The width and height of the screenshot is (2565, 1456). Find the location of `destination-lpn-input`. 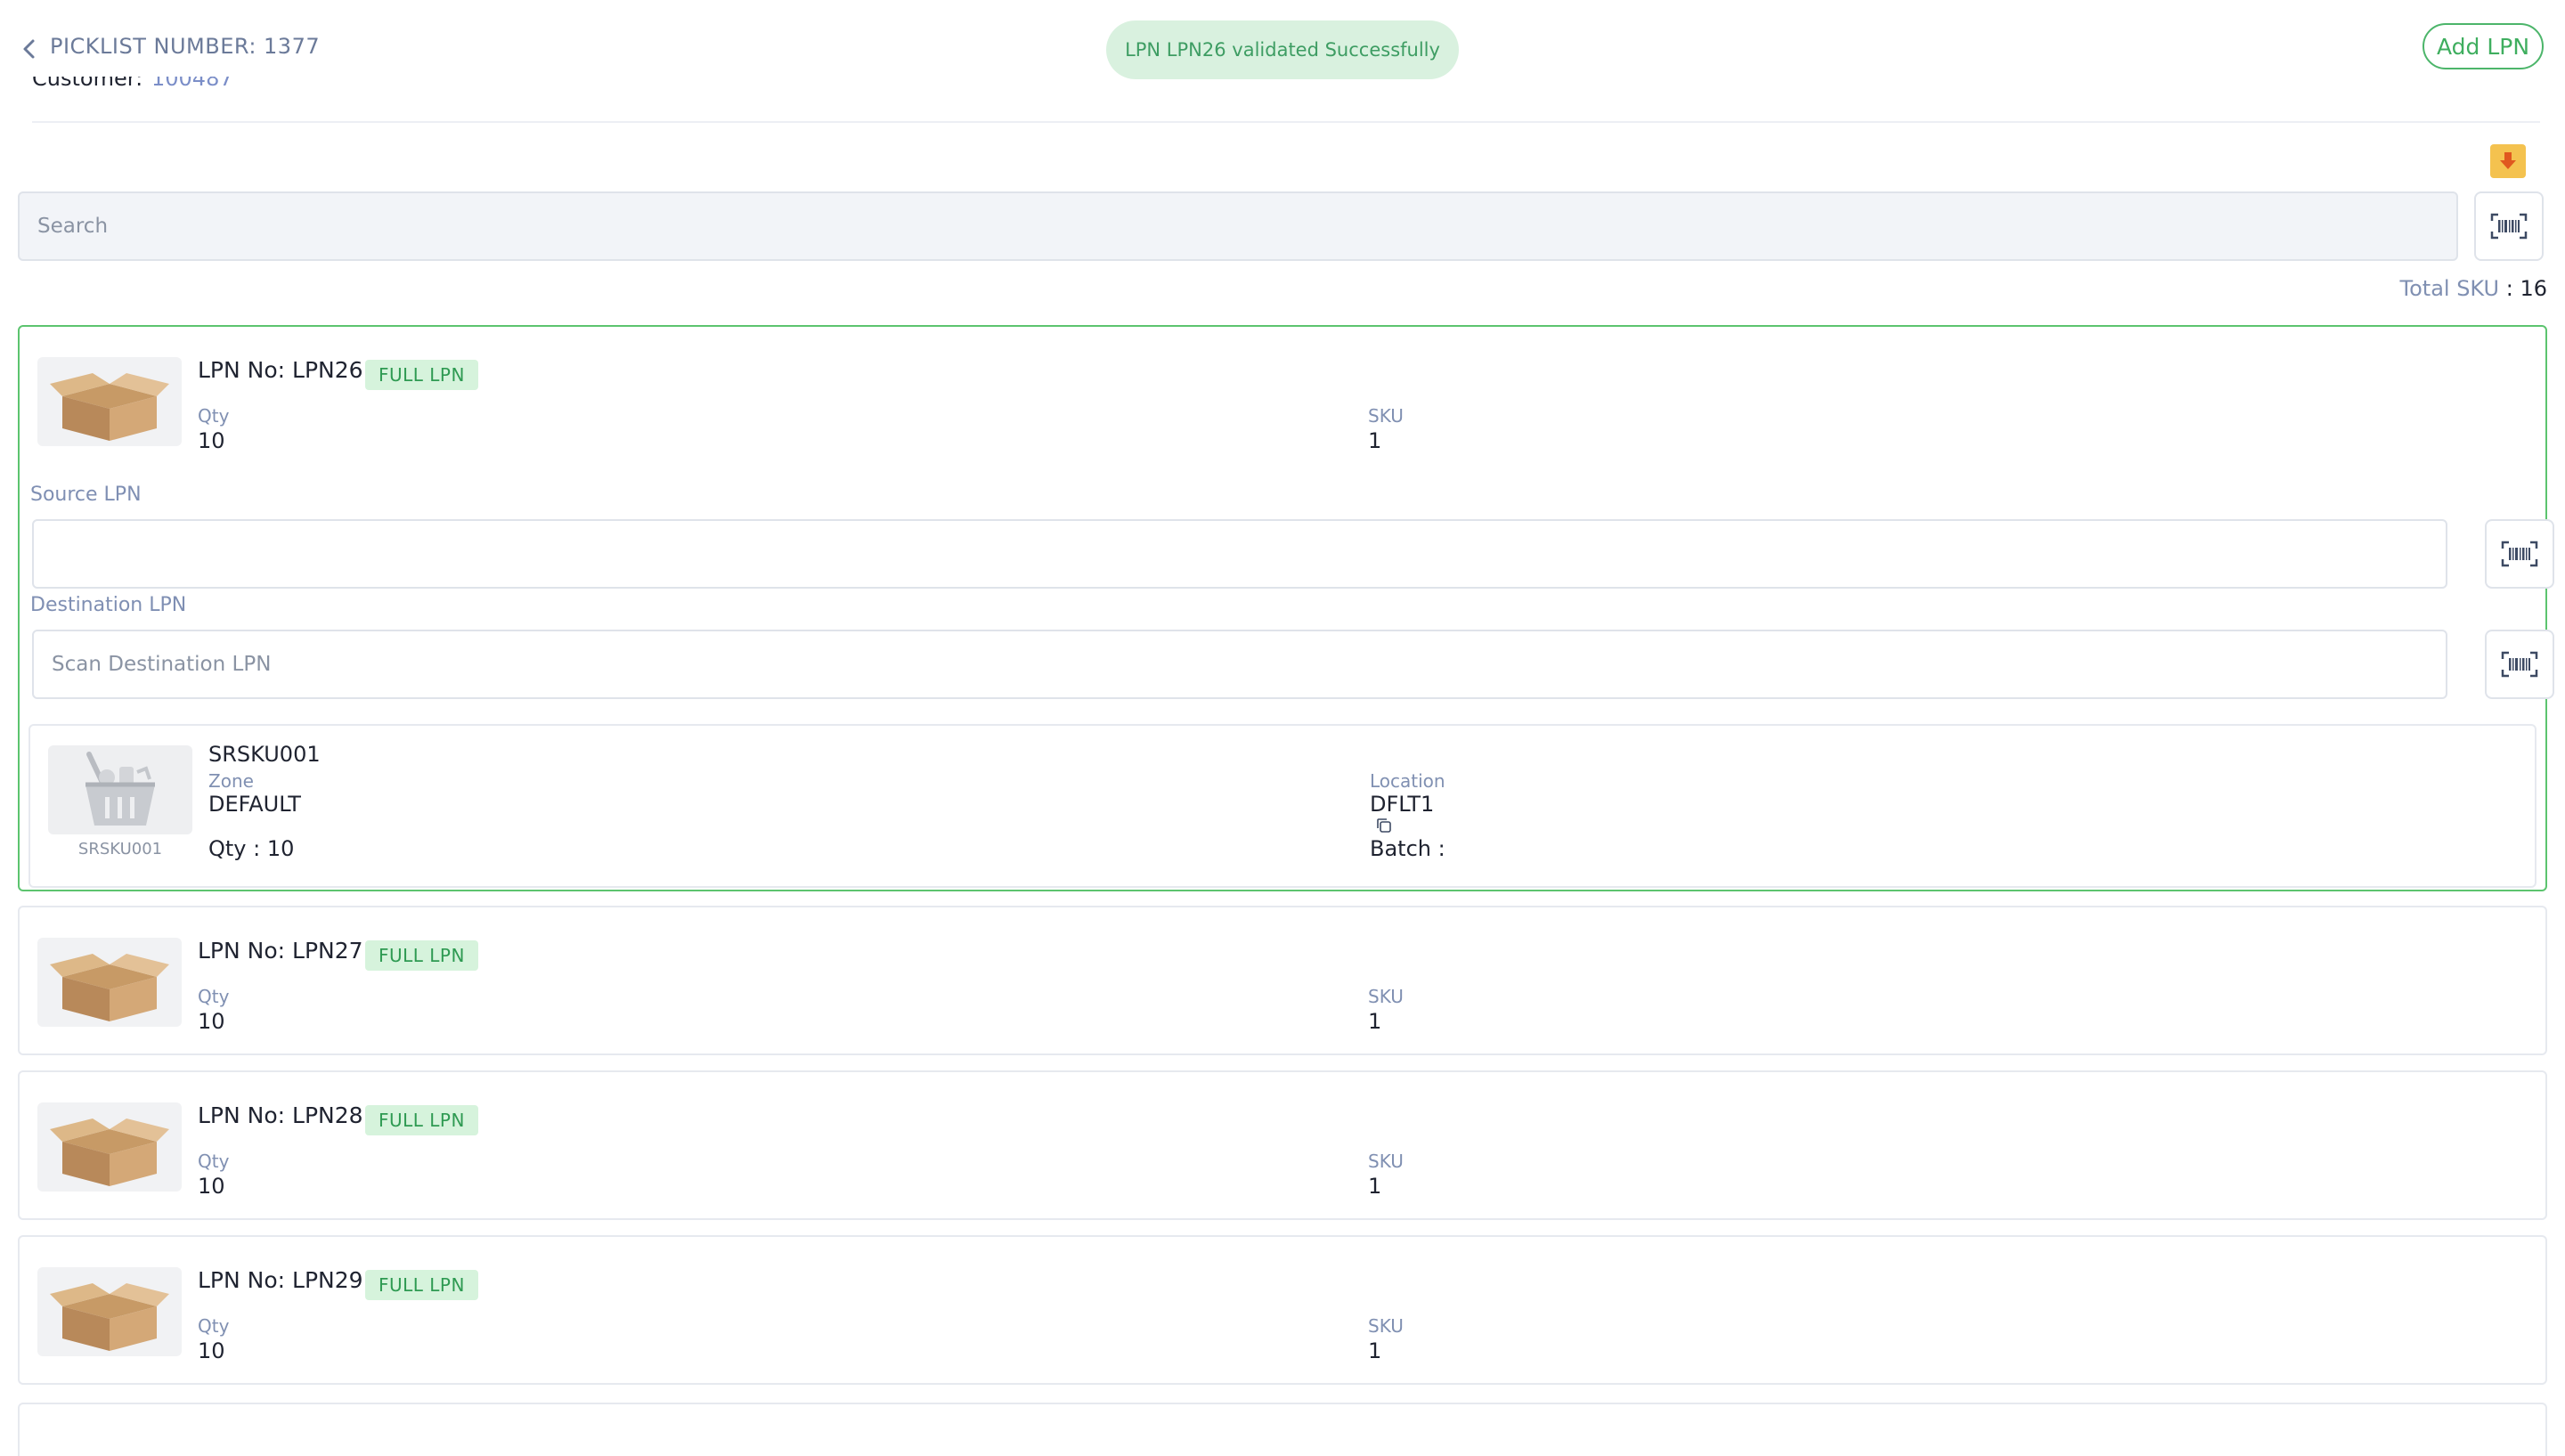

destination-lpn-input is located at coordinates (1240, 664).